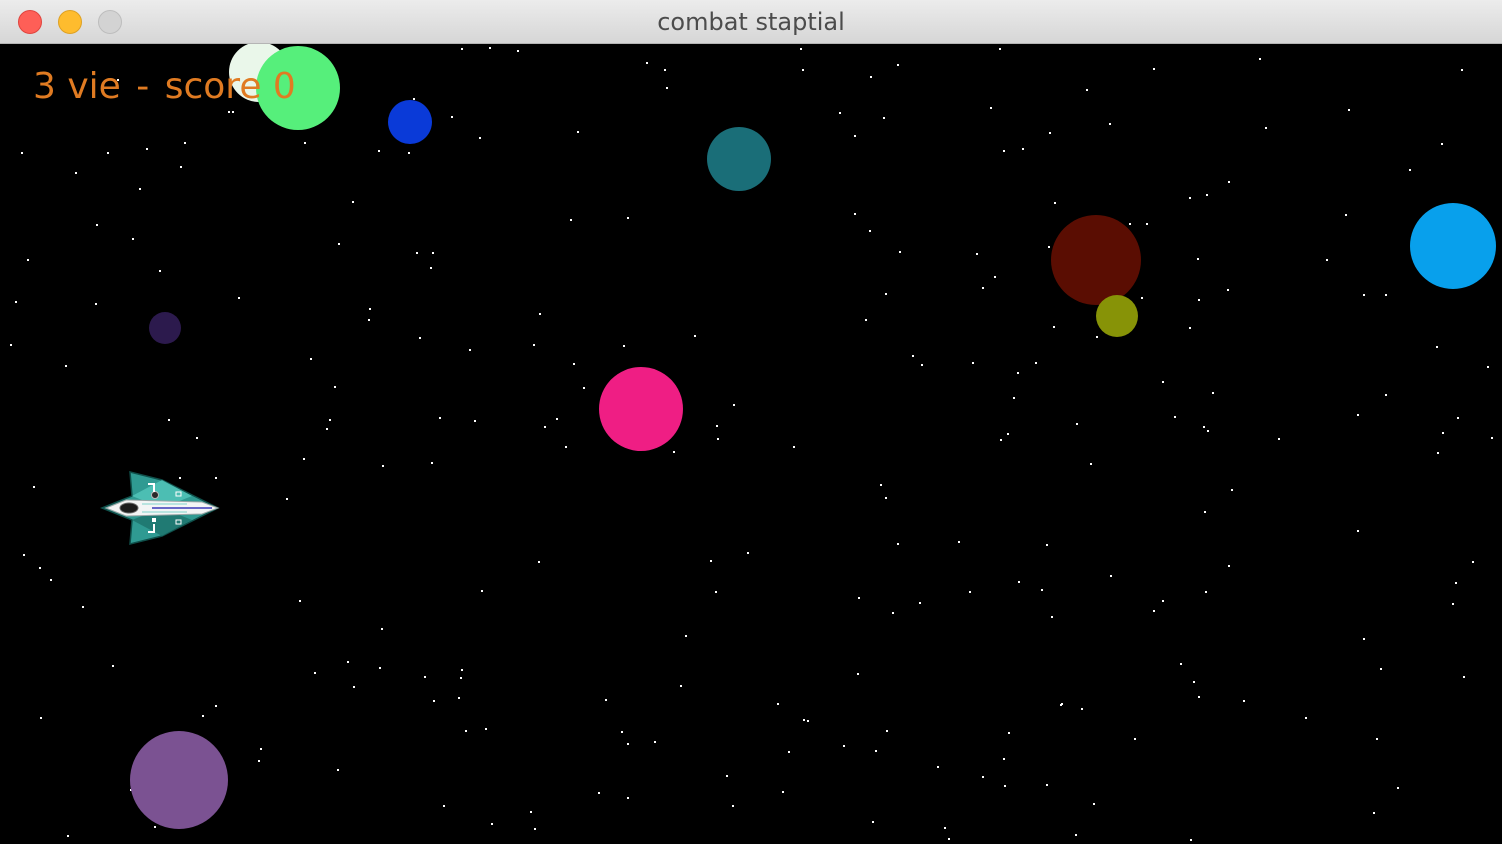 This screenshot has width=1502, height=844. Describe the element at coordinates (44, 86) in the screenshot. I see `lives-count: 3` at that location.